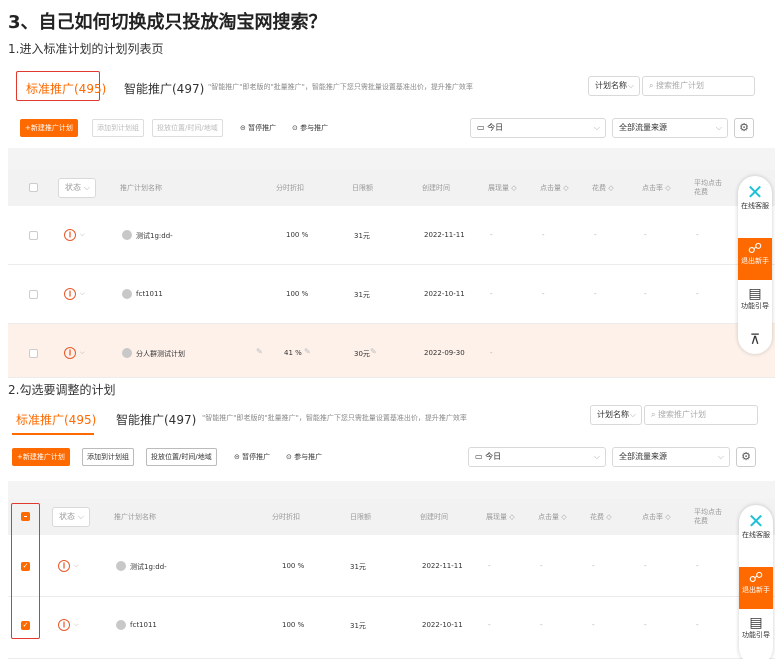 The height and width of the screenshot is (659, 782). I want to click on col-avg-cpc: 平均点击花费, so click(708, 516).